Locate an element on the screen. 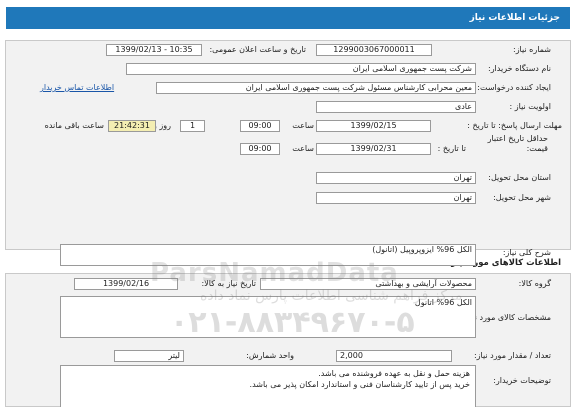 This screenshot has width=576, height=407. validity-date-field: 1399/02/31 is located at coordinates (373, 149).